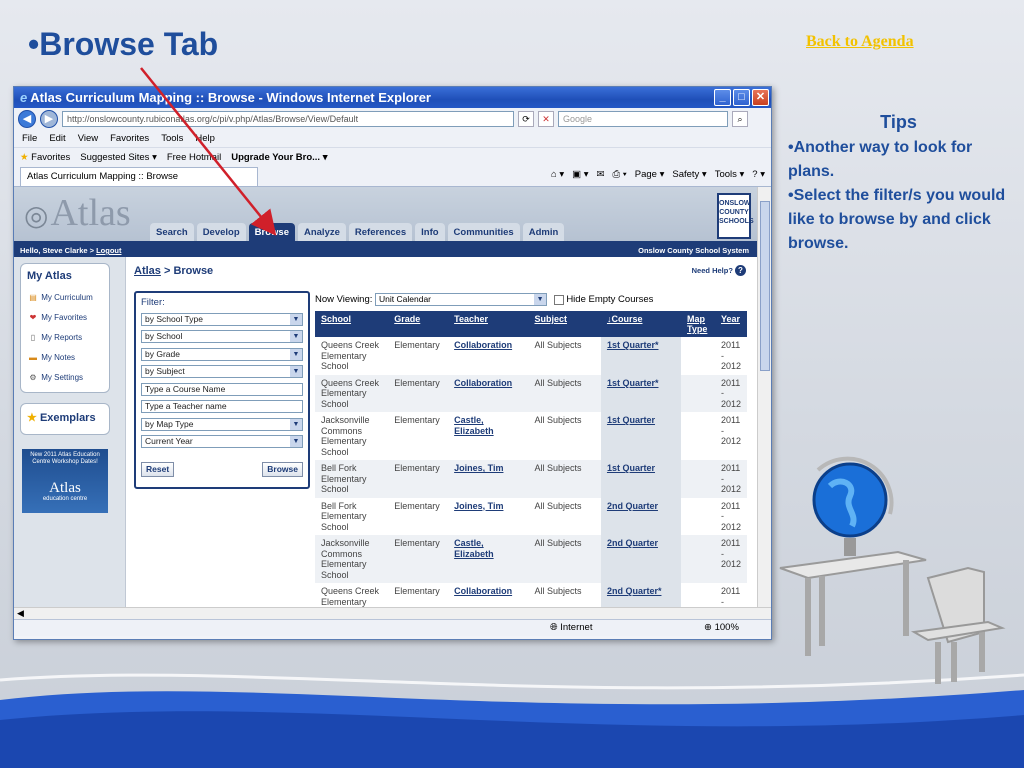  I want to click on tab-communities: Communities, so click(483, 232).